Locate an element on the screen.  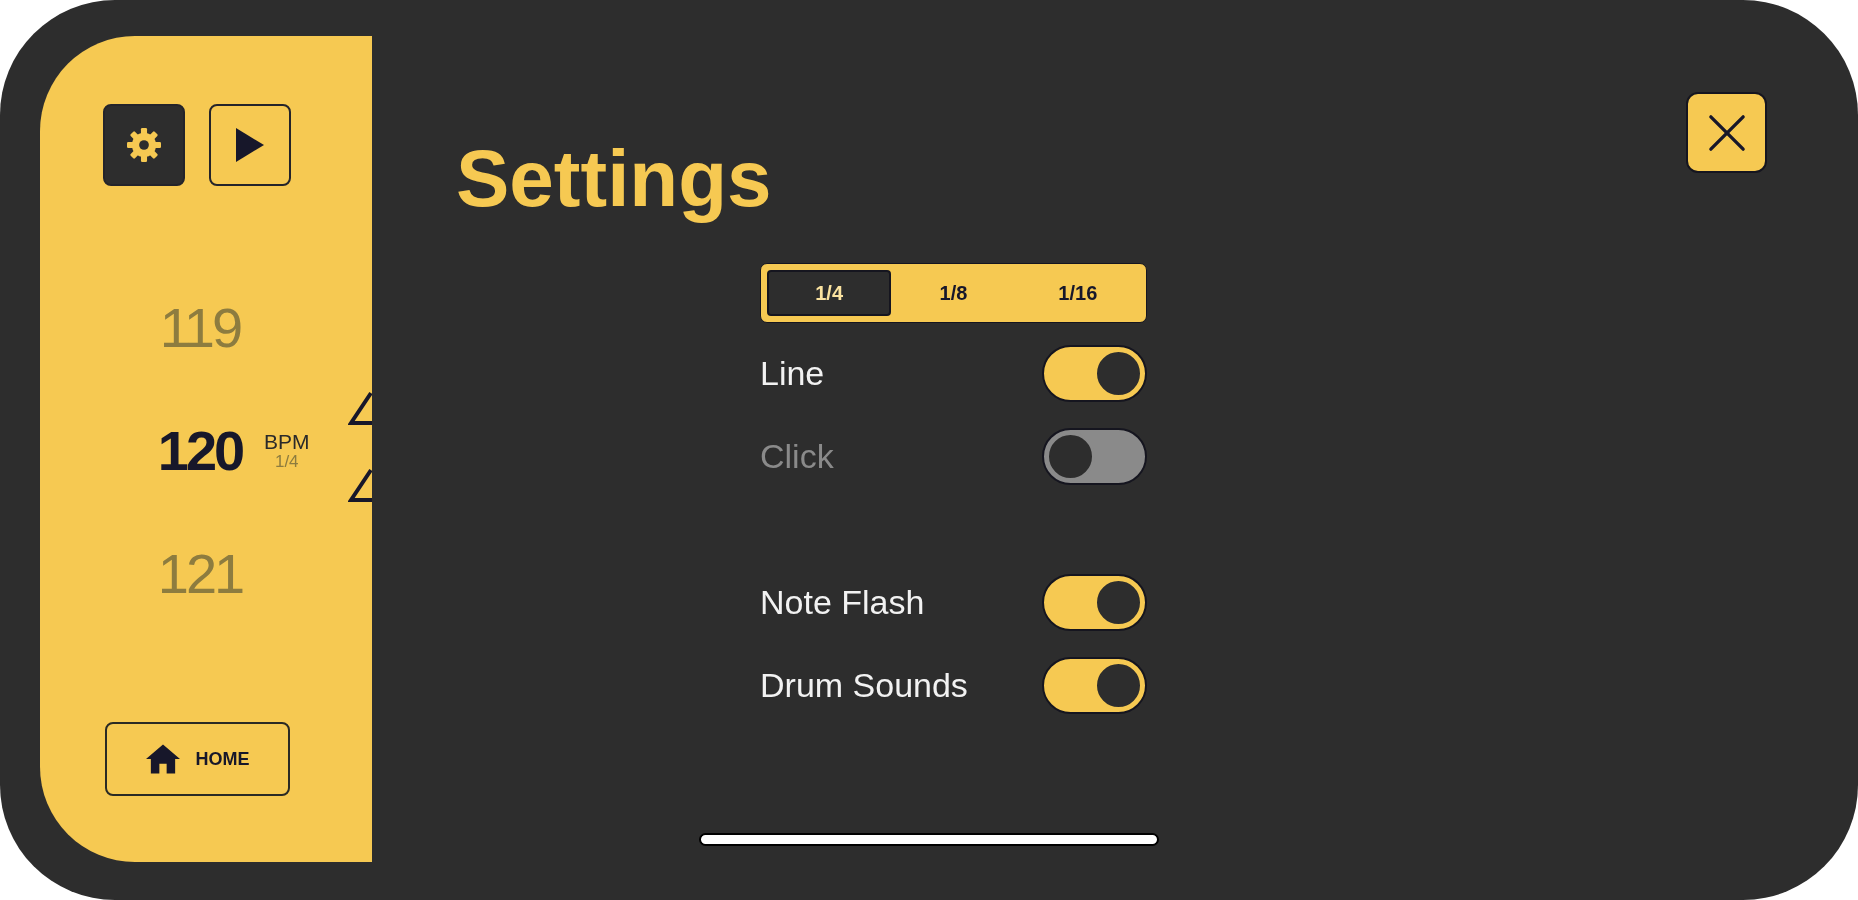
play-icon is located at coordinates (250, 145).